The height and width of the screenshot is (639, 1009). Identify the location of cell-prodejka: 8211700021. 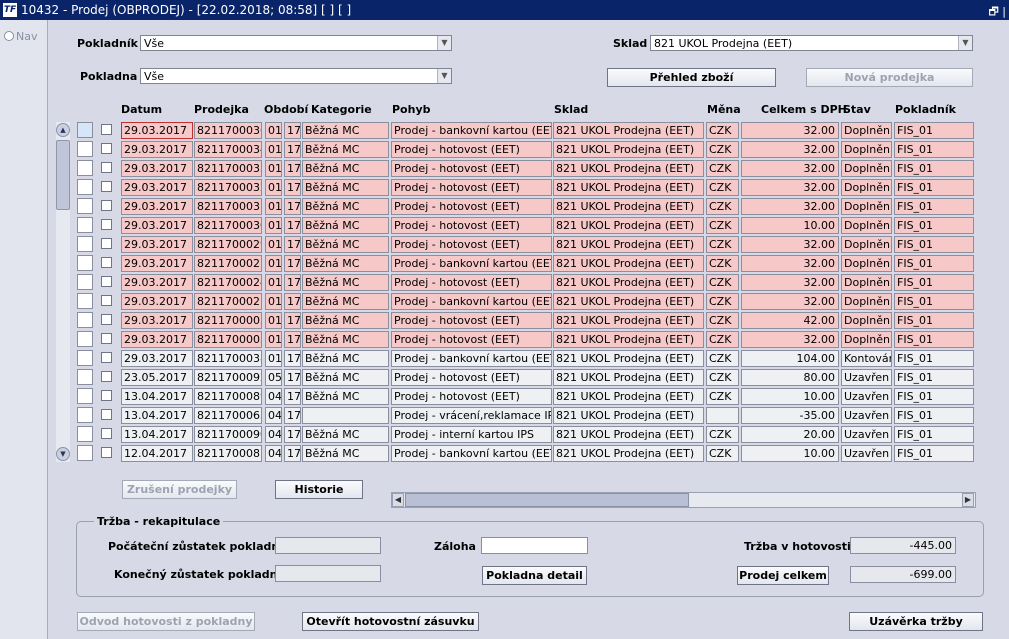
(228, 301).